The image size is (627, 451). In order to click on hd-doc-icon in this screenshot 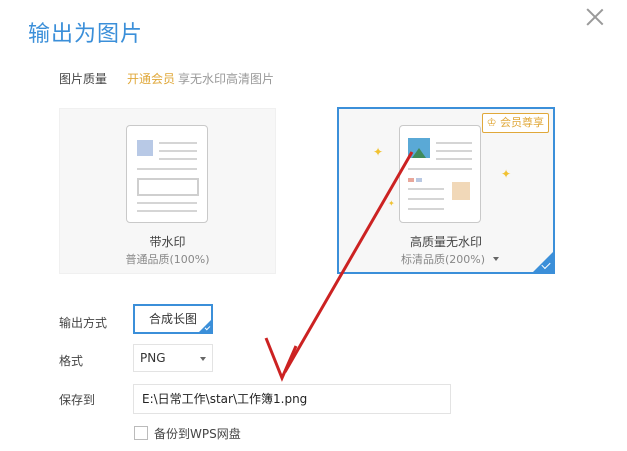, I will do `click(440, 174)`.